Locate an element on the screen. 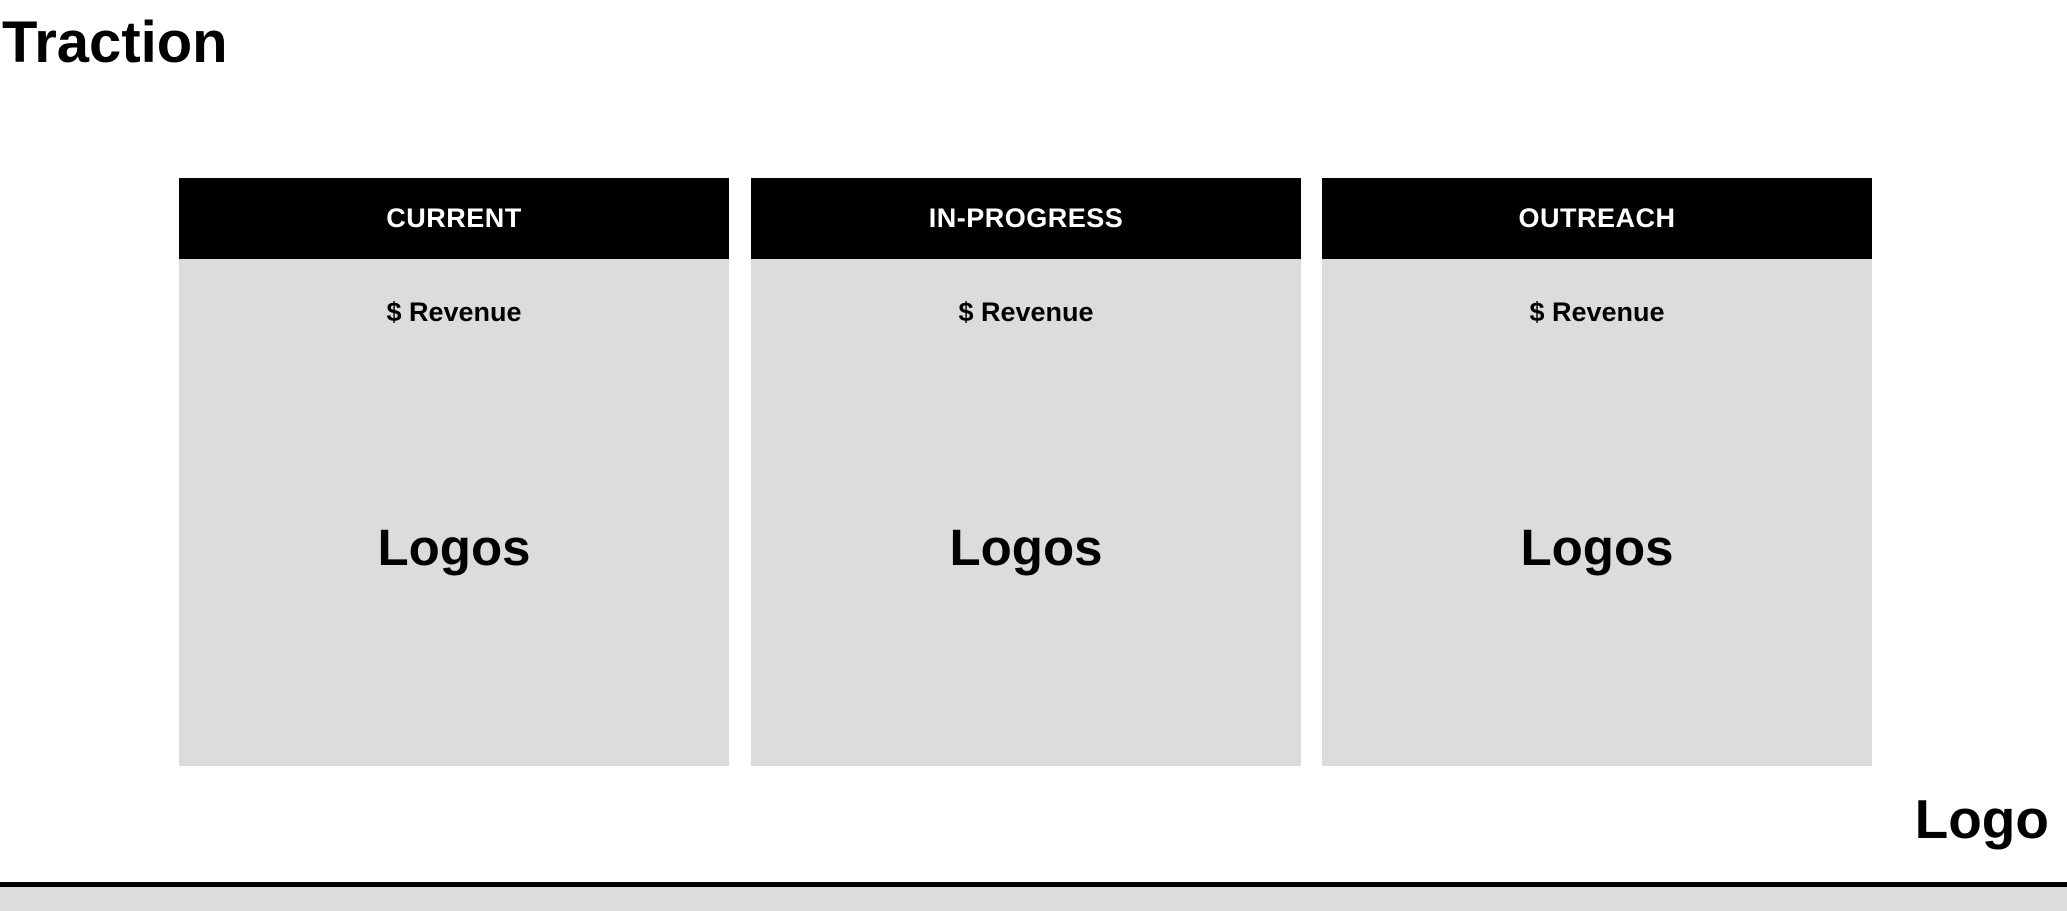 The height and width of the screenshot is (911, 2067). page-title: Traction is located at coordinates (115, 42).